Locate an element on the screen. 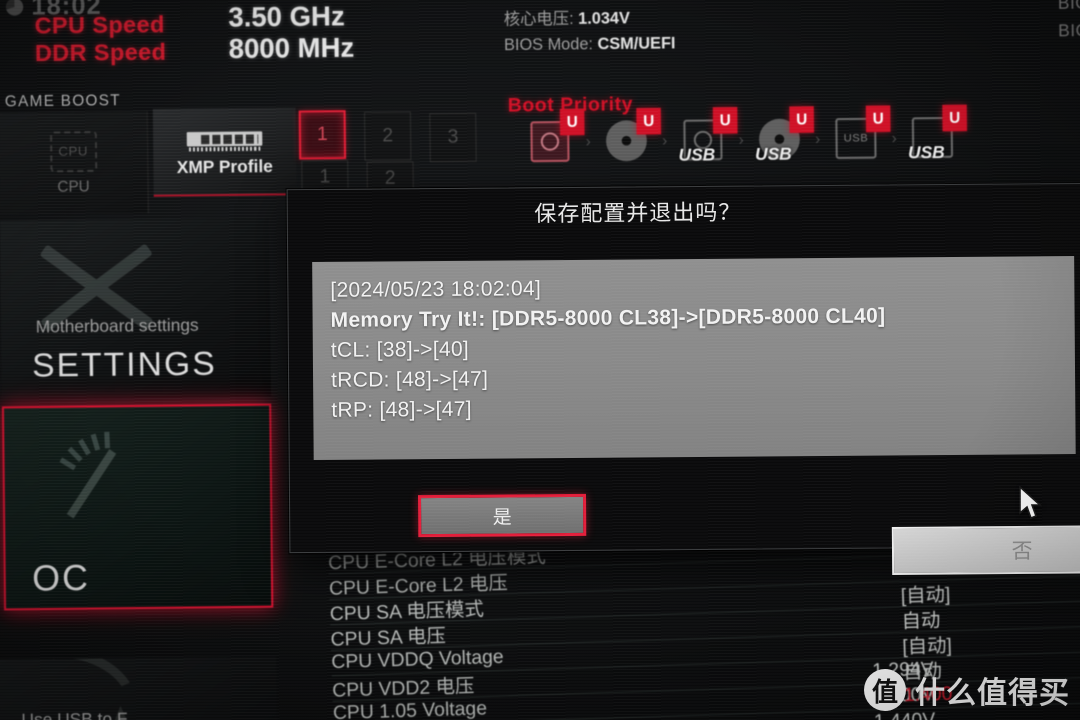  bios-info-right: BIOS BIOS is located at coordinates (1069, 22).